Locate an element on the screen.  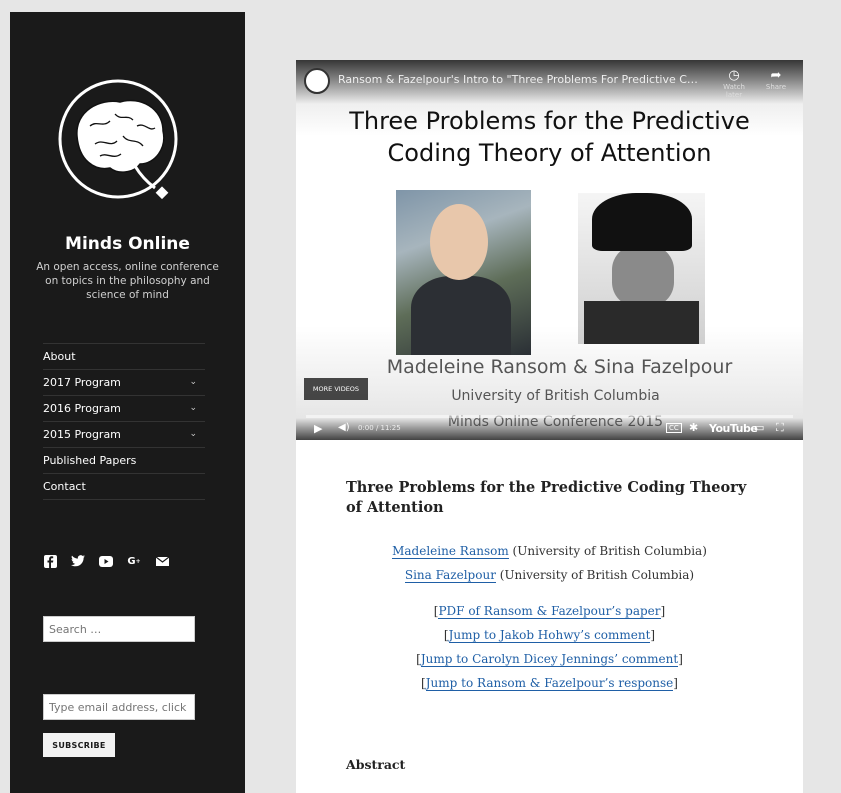
brain-logo-icon is located at coordinates (122, 143).